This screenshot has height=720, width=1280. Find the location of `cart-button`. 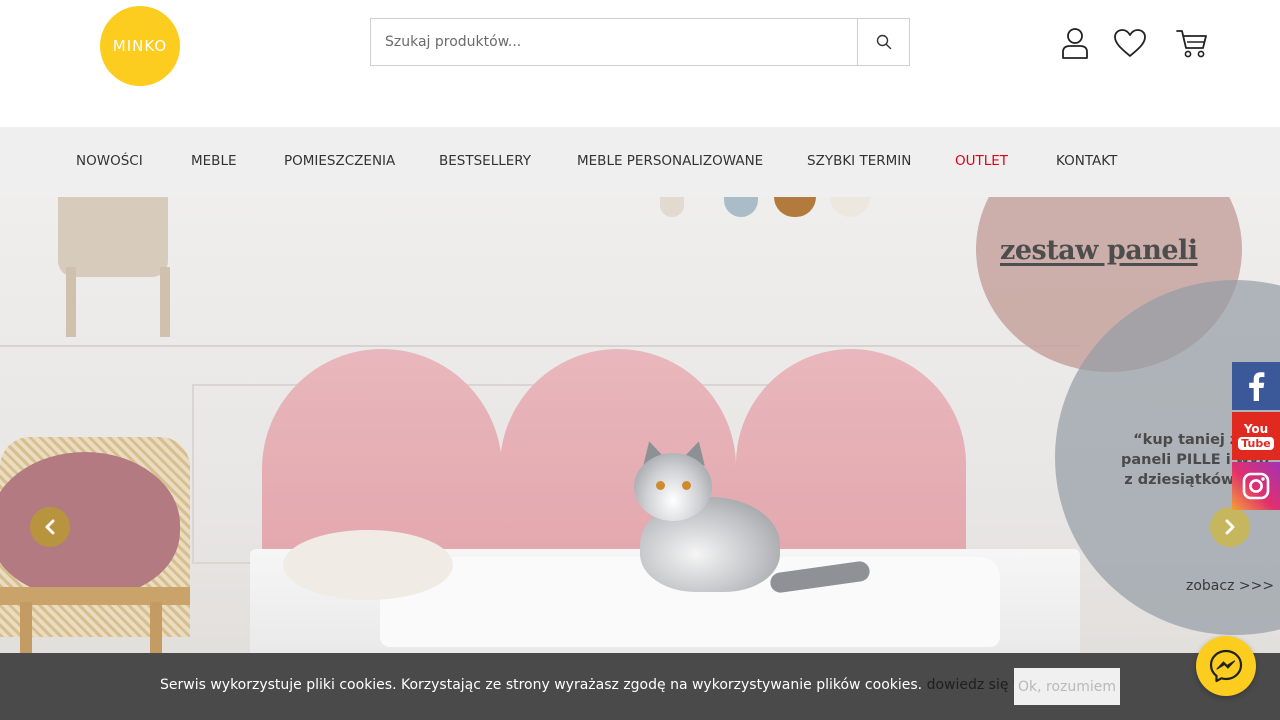

cart-button is located at coordinates (1192, 43).